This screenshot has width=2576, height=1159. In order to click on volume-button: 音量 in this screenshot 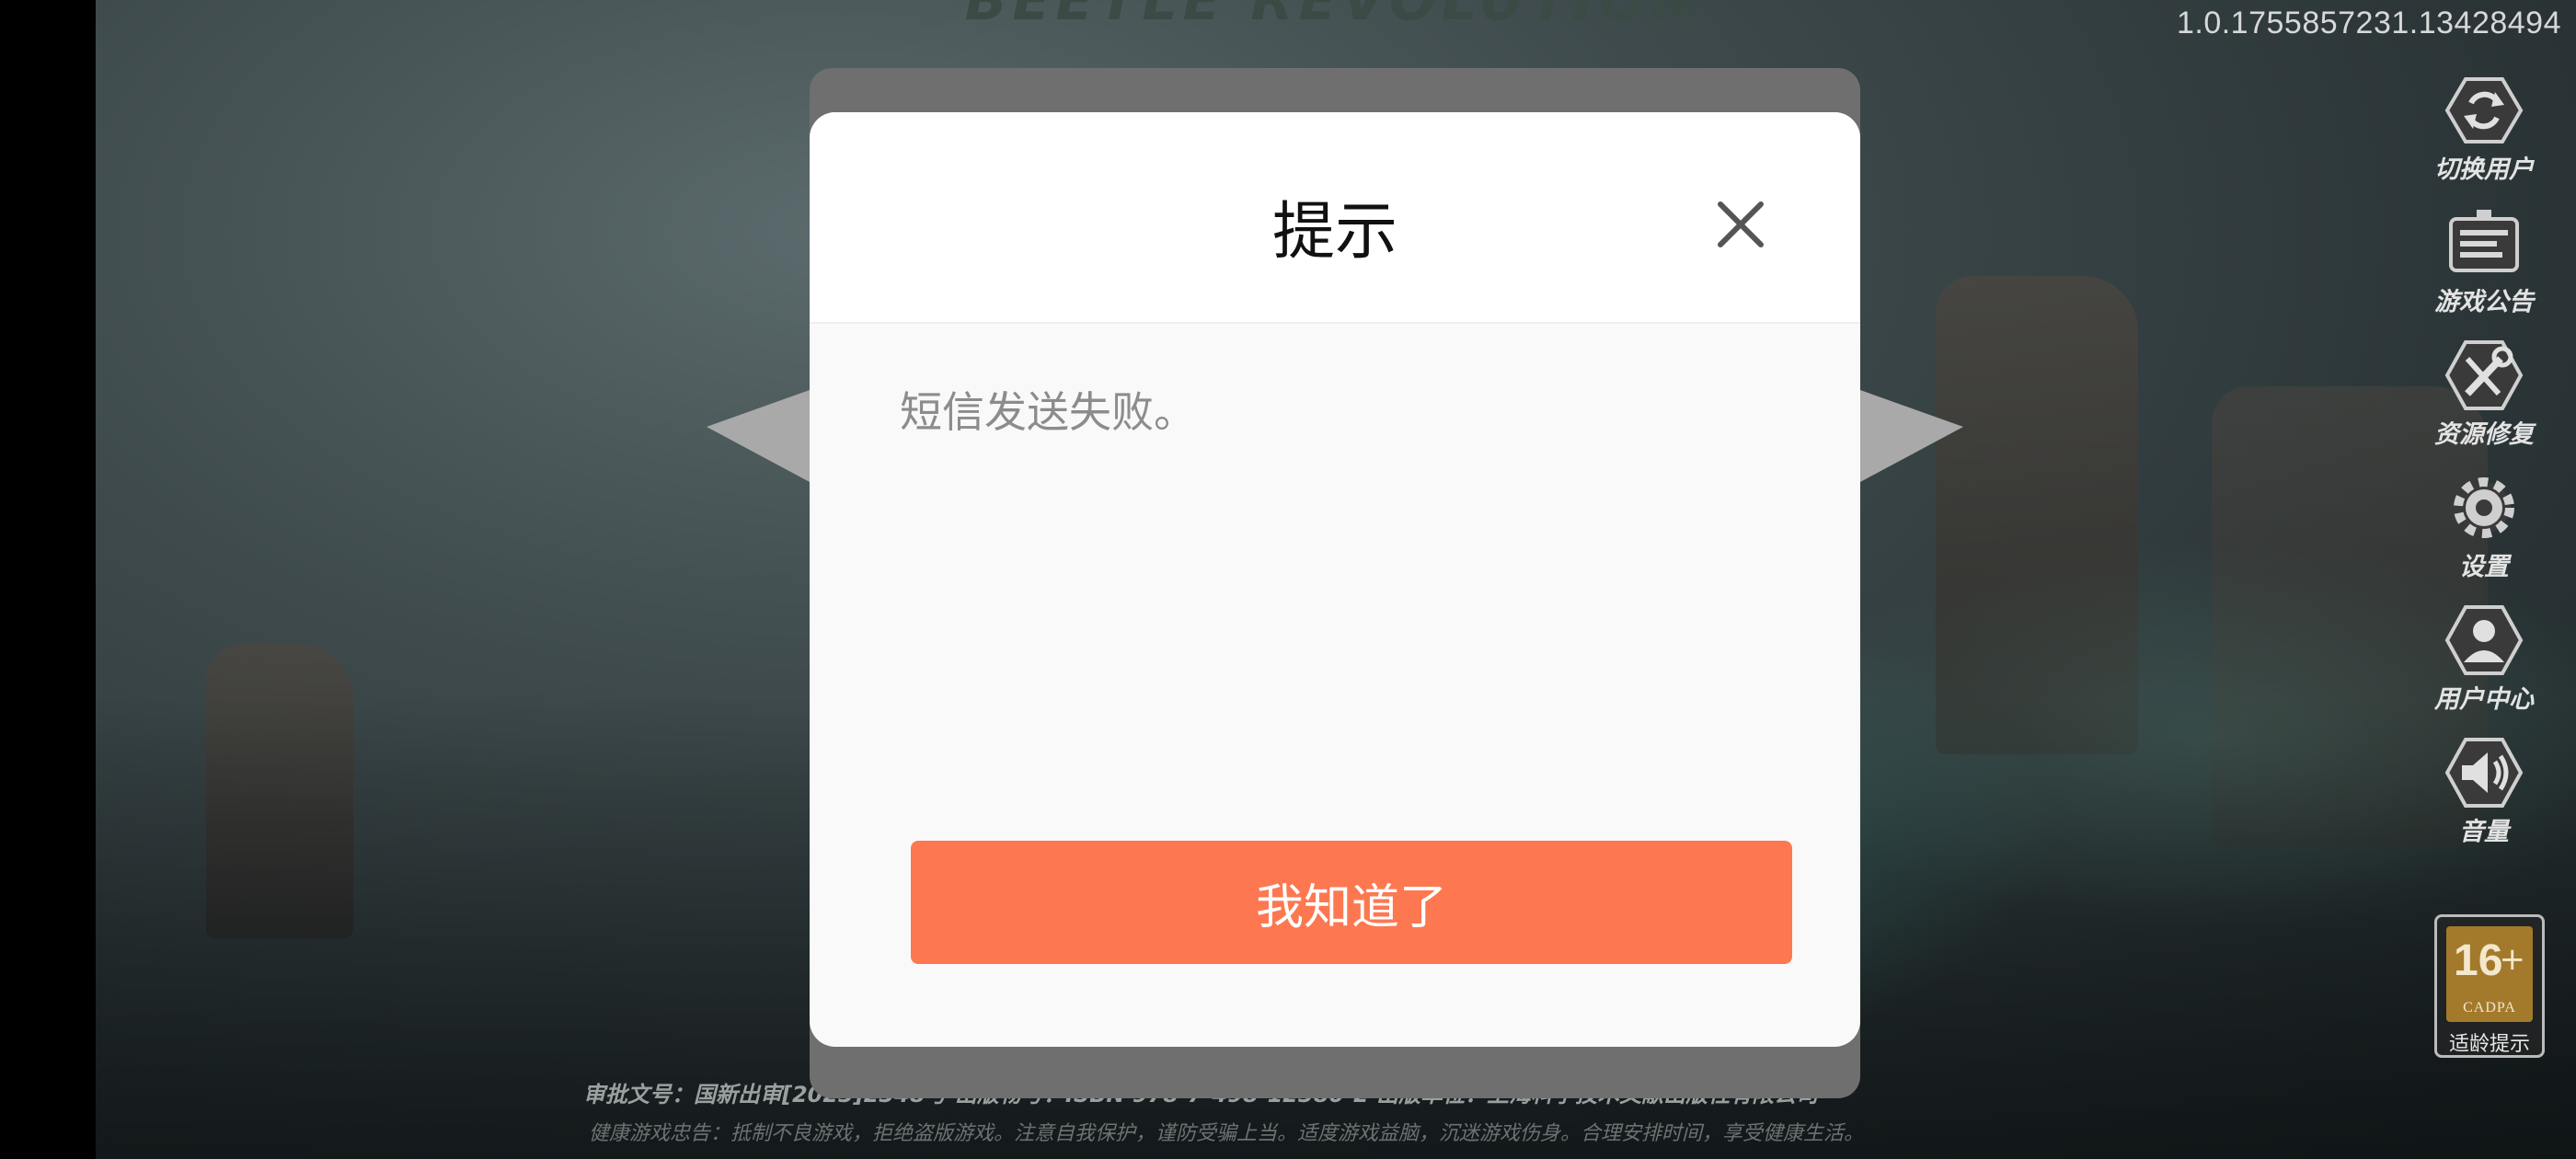, I will do `click(2484, 802)`.